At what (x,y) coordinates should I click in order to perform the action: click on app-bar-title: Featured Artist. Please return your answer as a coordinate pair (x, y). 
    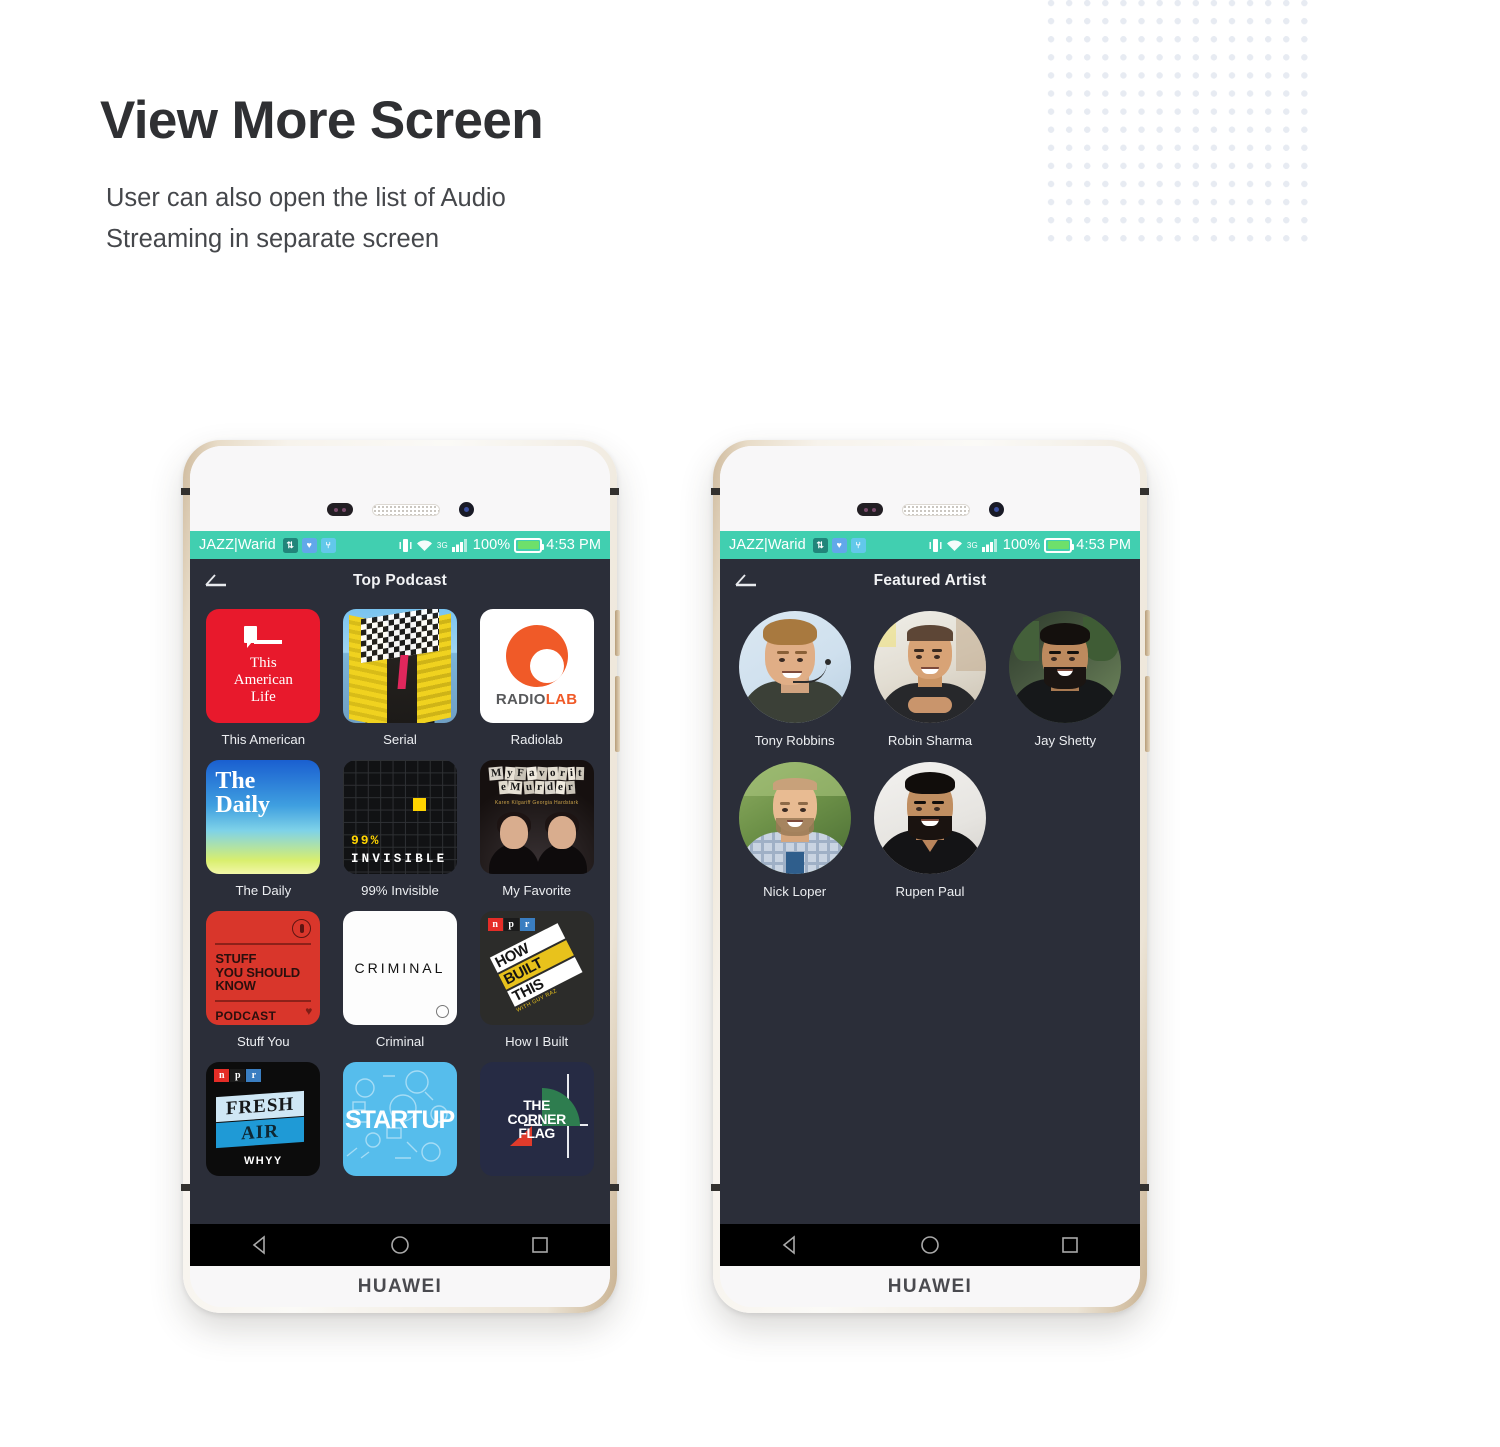
    Looking at the image, I should click on (930, 580).